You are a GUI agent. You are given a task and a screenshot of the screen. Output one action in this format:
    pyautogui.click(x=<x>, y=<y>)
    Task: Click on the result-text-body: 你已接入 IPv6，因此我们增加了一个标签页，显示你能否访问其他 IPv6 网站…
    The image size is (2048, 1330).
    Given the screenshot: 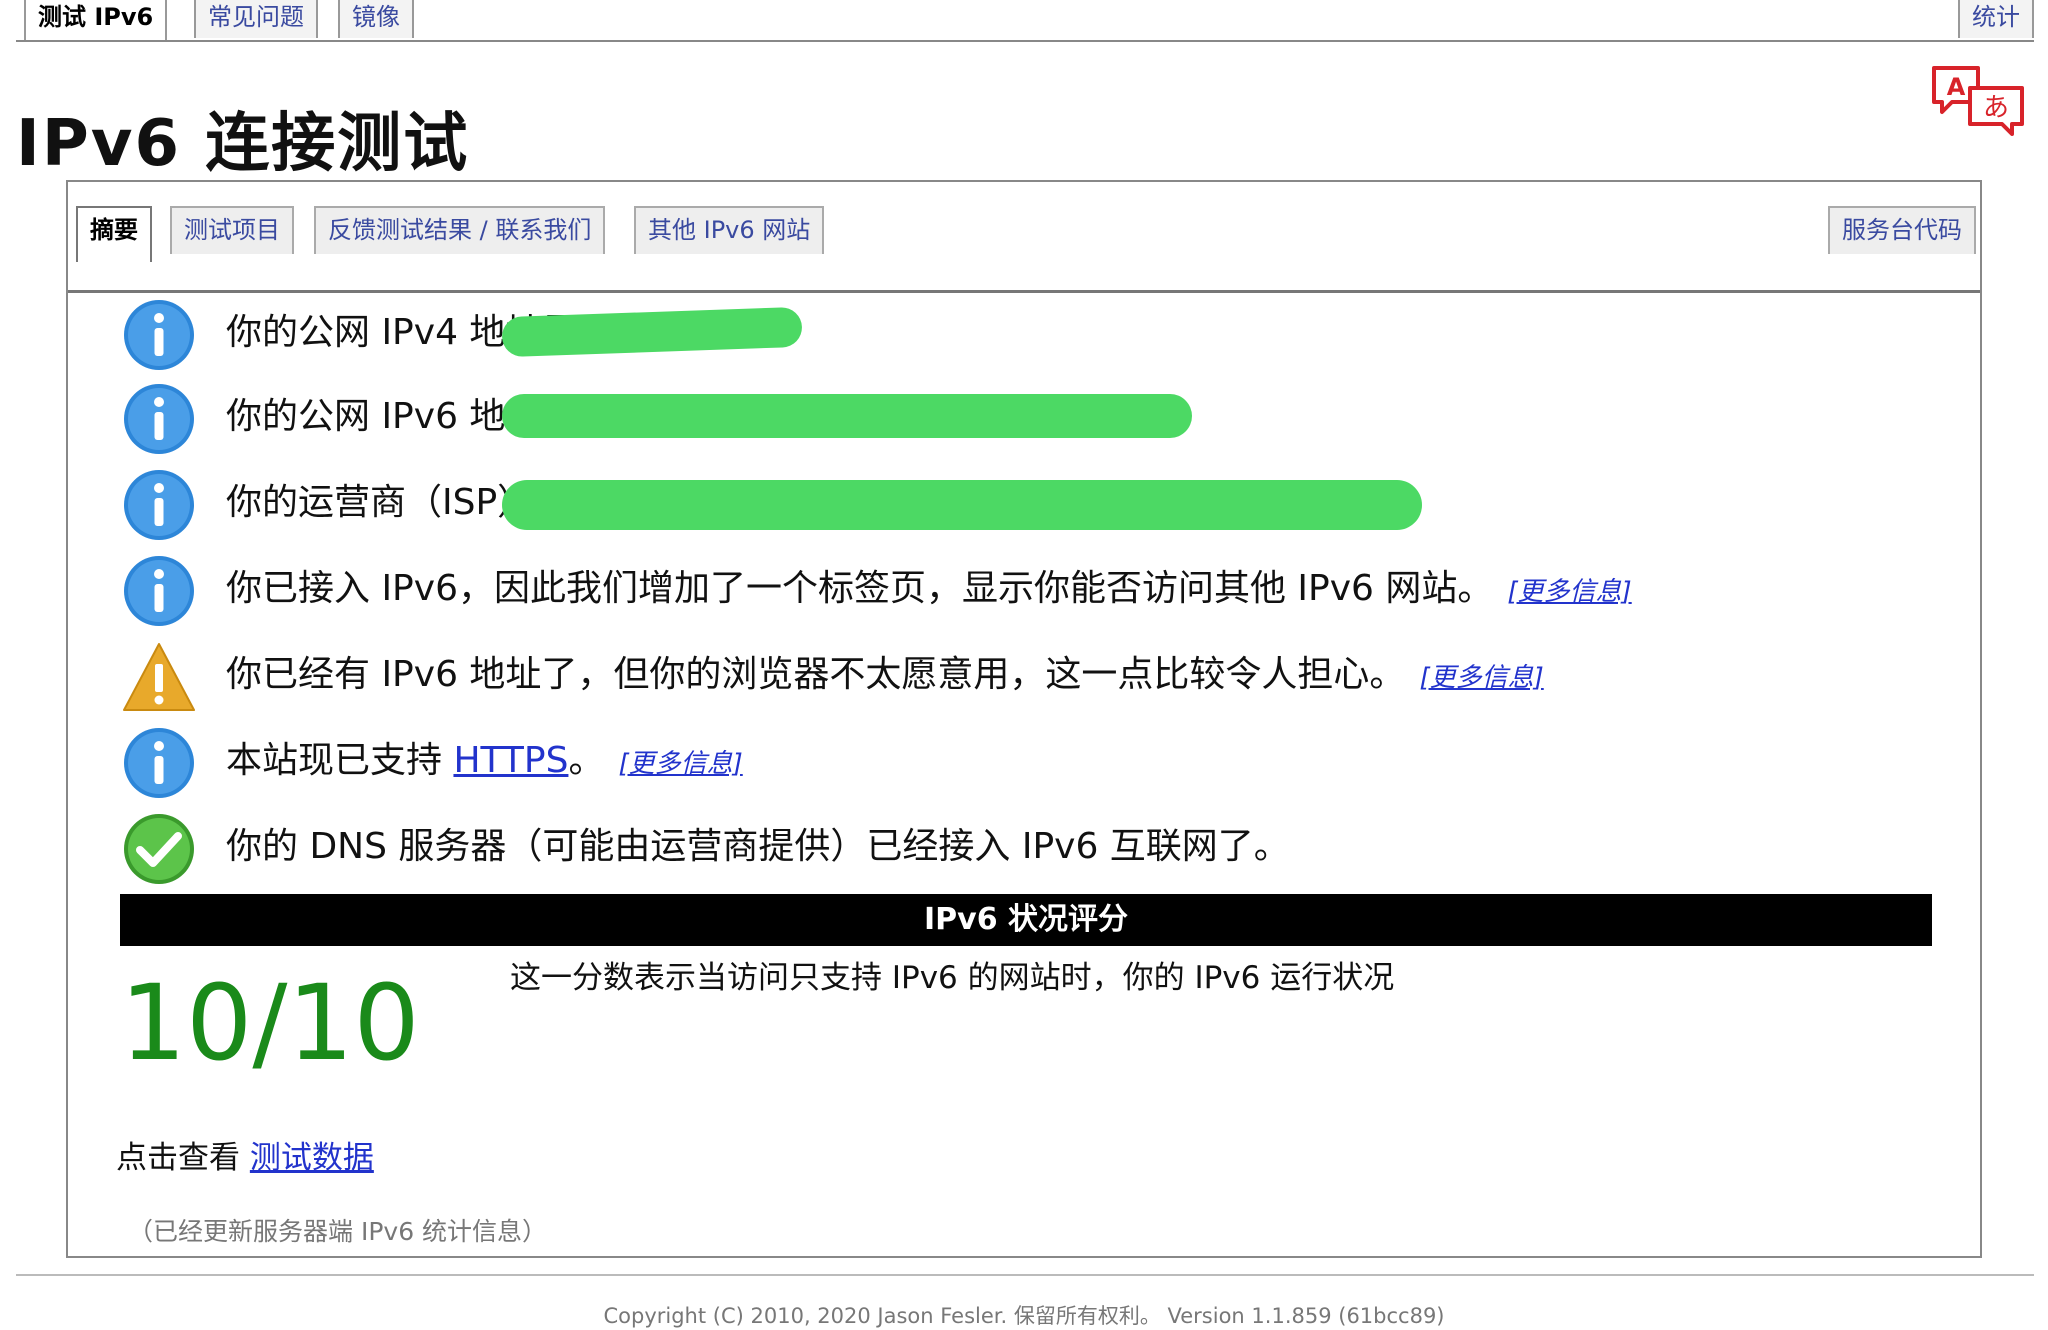 What is the action you would take?
    pyautogui.click(x=860, y=588)
    